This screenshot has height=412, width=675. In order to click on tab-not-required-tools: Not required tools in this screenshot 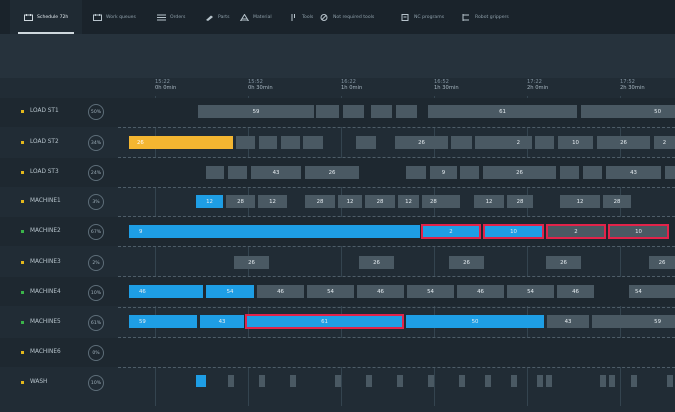, I will do `click(347, 17)`.